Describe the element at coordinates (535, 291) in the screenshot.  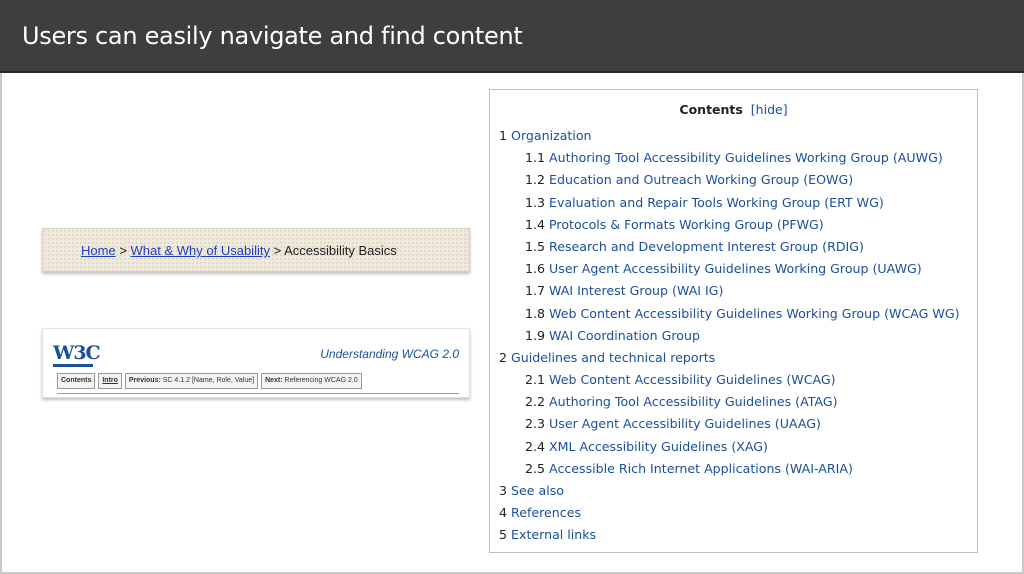
I see `contents-item-number: 1.7` at that location.